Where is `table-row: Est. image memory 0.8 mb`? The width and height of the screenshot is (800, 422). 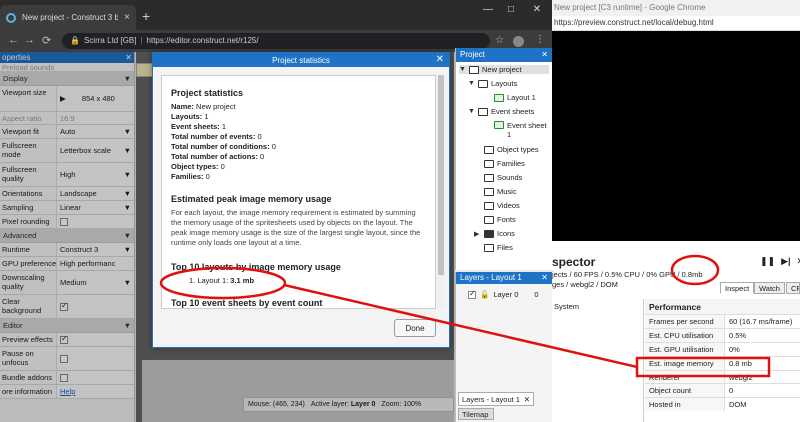 table-row: Est. image memory 0.8 mb is located at coordinates (722, 362).